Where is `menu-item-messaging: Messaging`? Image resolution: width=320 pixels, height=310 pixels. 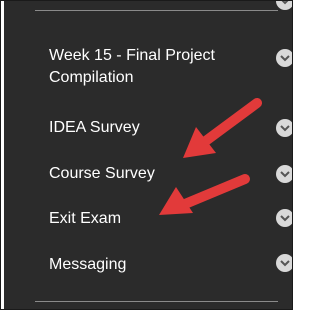
menu-item-messaging: Messaging is located at coordinates (154, 265).